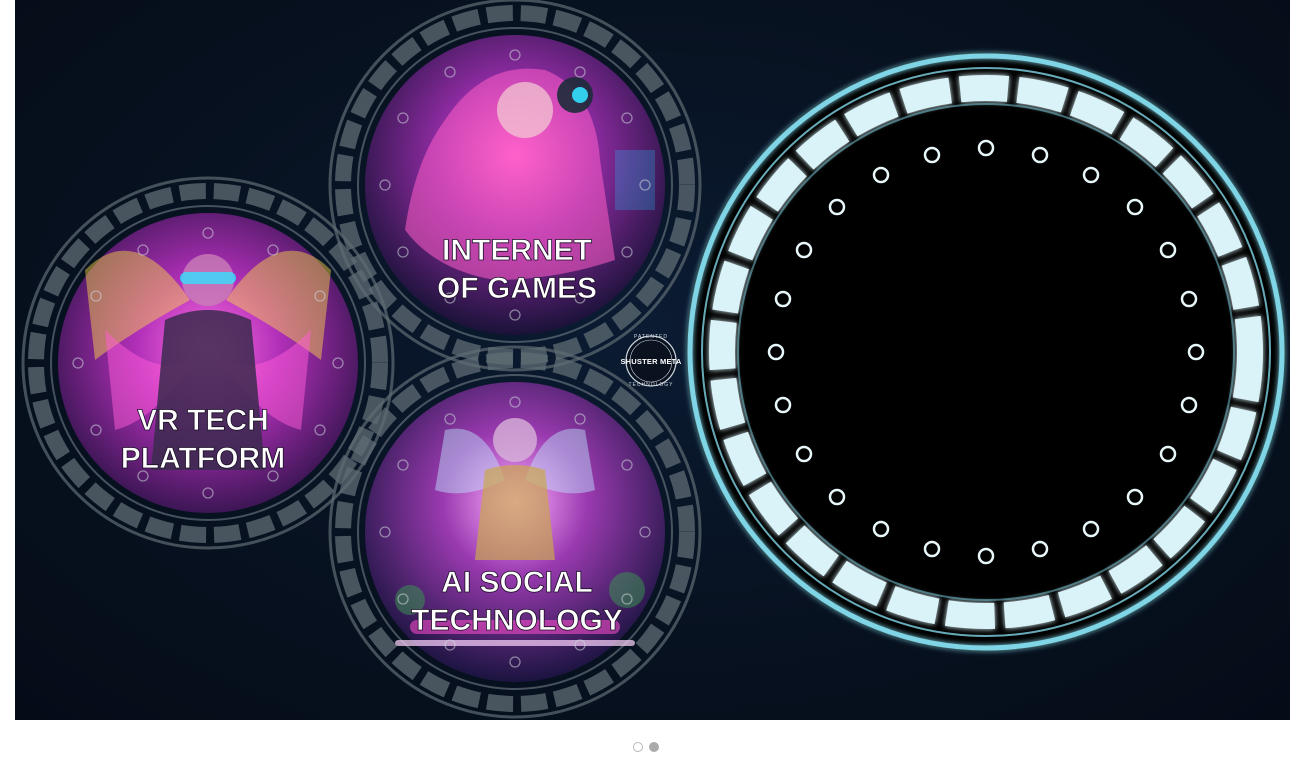  I want to click on tile-bottom-line2: TECHNOLOGY, so click(517, 620).